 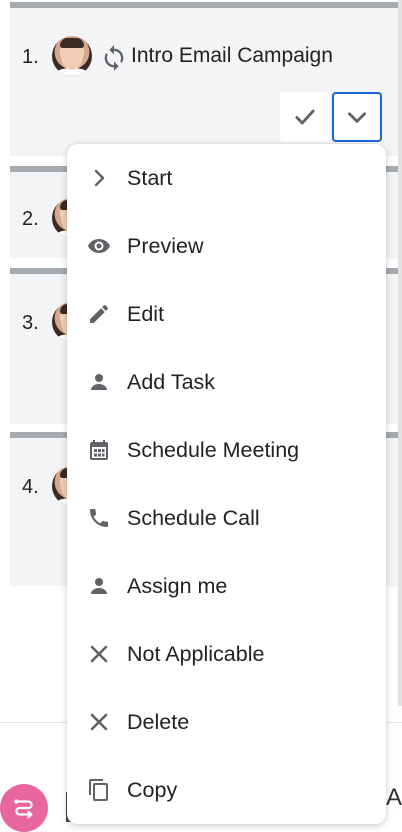 I want to click on check-icon, so click(x=305, y=117).